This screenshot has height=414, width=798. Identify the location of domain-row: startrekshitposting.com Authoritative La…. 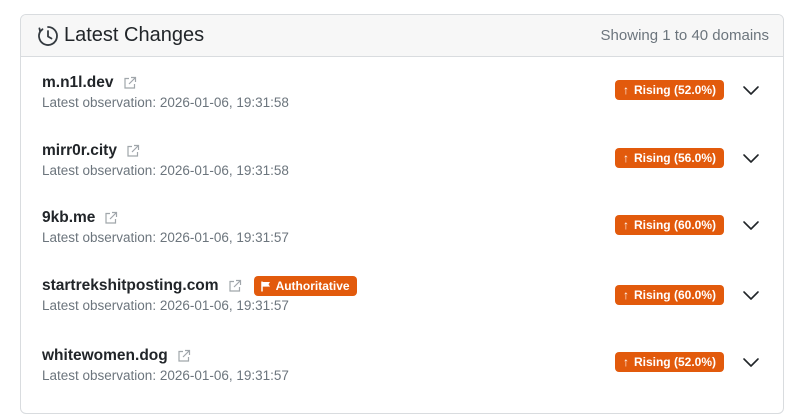
(402, 304).